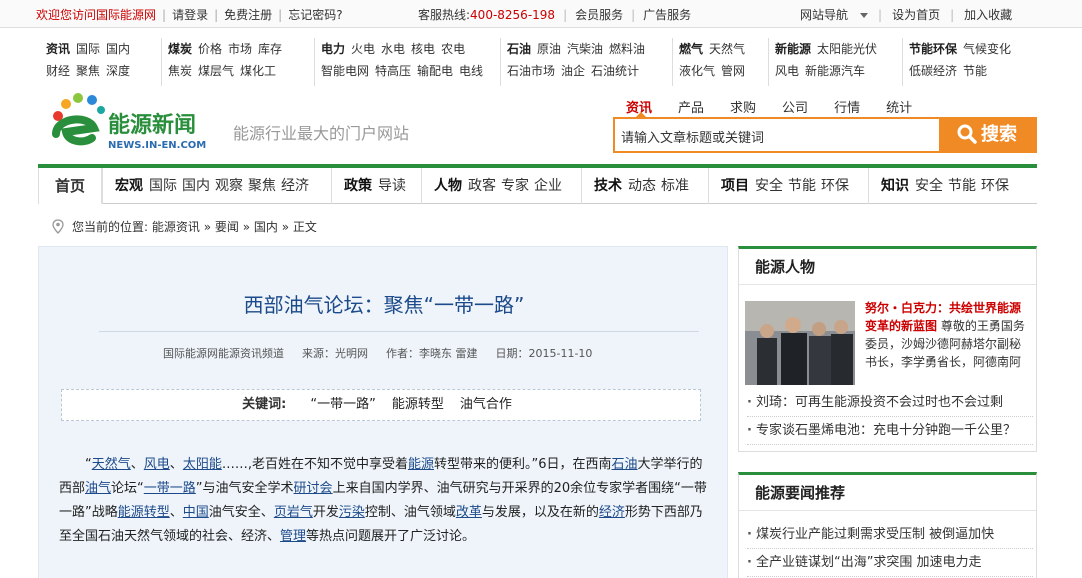 This screenshot has width=1082, height=578. Describe the element at coordinates (358, 186) in the screenshot. I see `nav-group-head: 政策` at that location.